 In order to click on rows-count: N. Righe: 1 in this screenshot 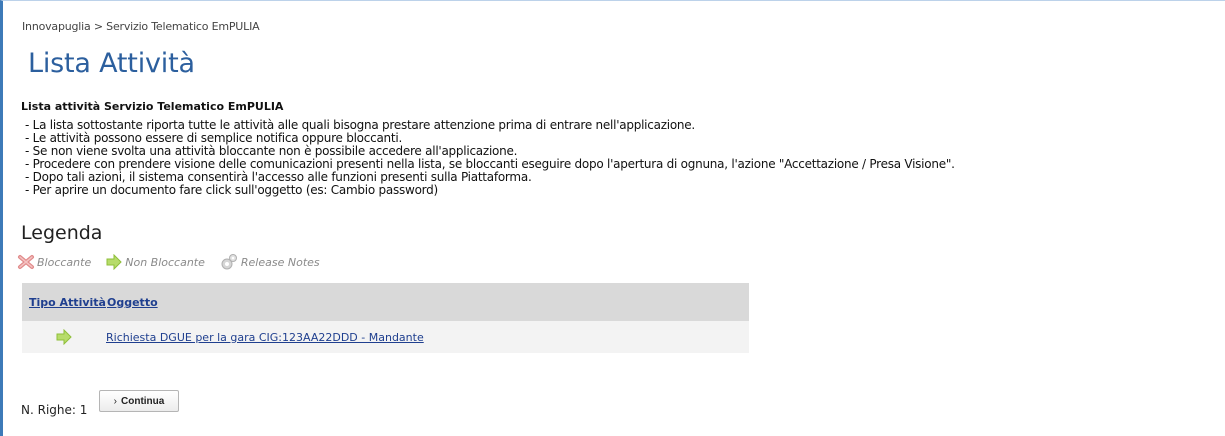, I will do `click(54, 410)`.